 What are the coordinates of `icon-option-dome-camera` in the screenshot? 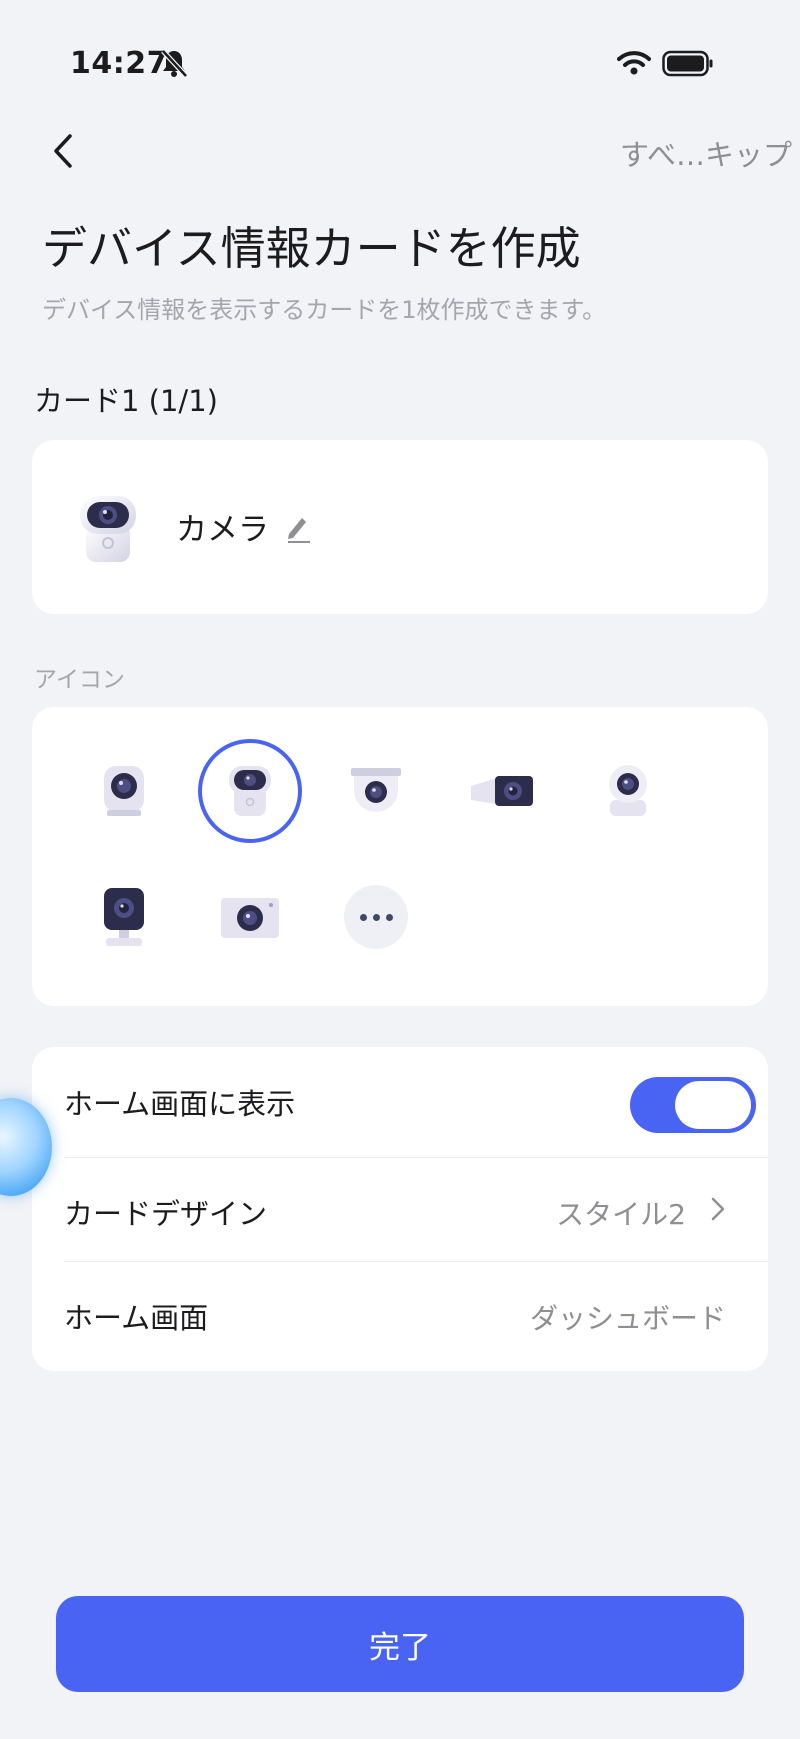 It's located at (376, 791).